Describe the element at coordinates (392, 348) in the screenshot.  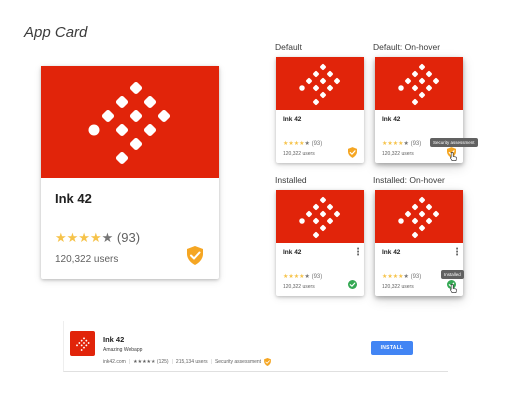
I see `install-button: INSTALL` at that location.